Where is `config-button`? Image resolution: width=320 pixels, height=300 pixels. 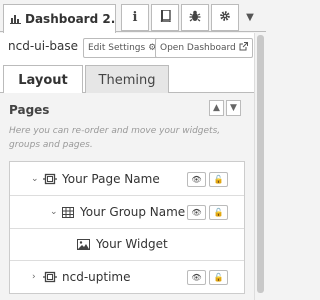 config-button is located at coordinates (225, 17).